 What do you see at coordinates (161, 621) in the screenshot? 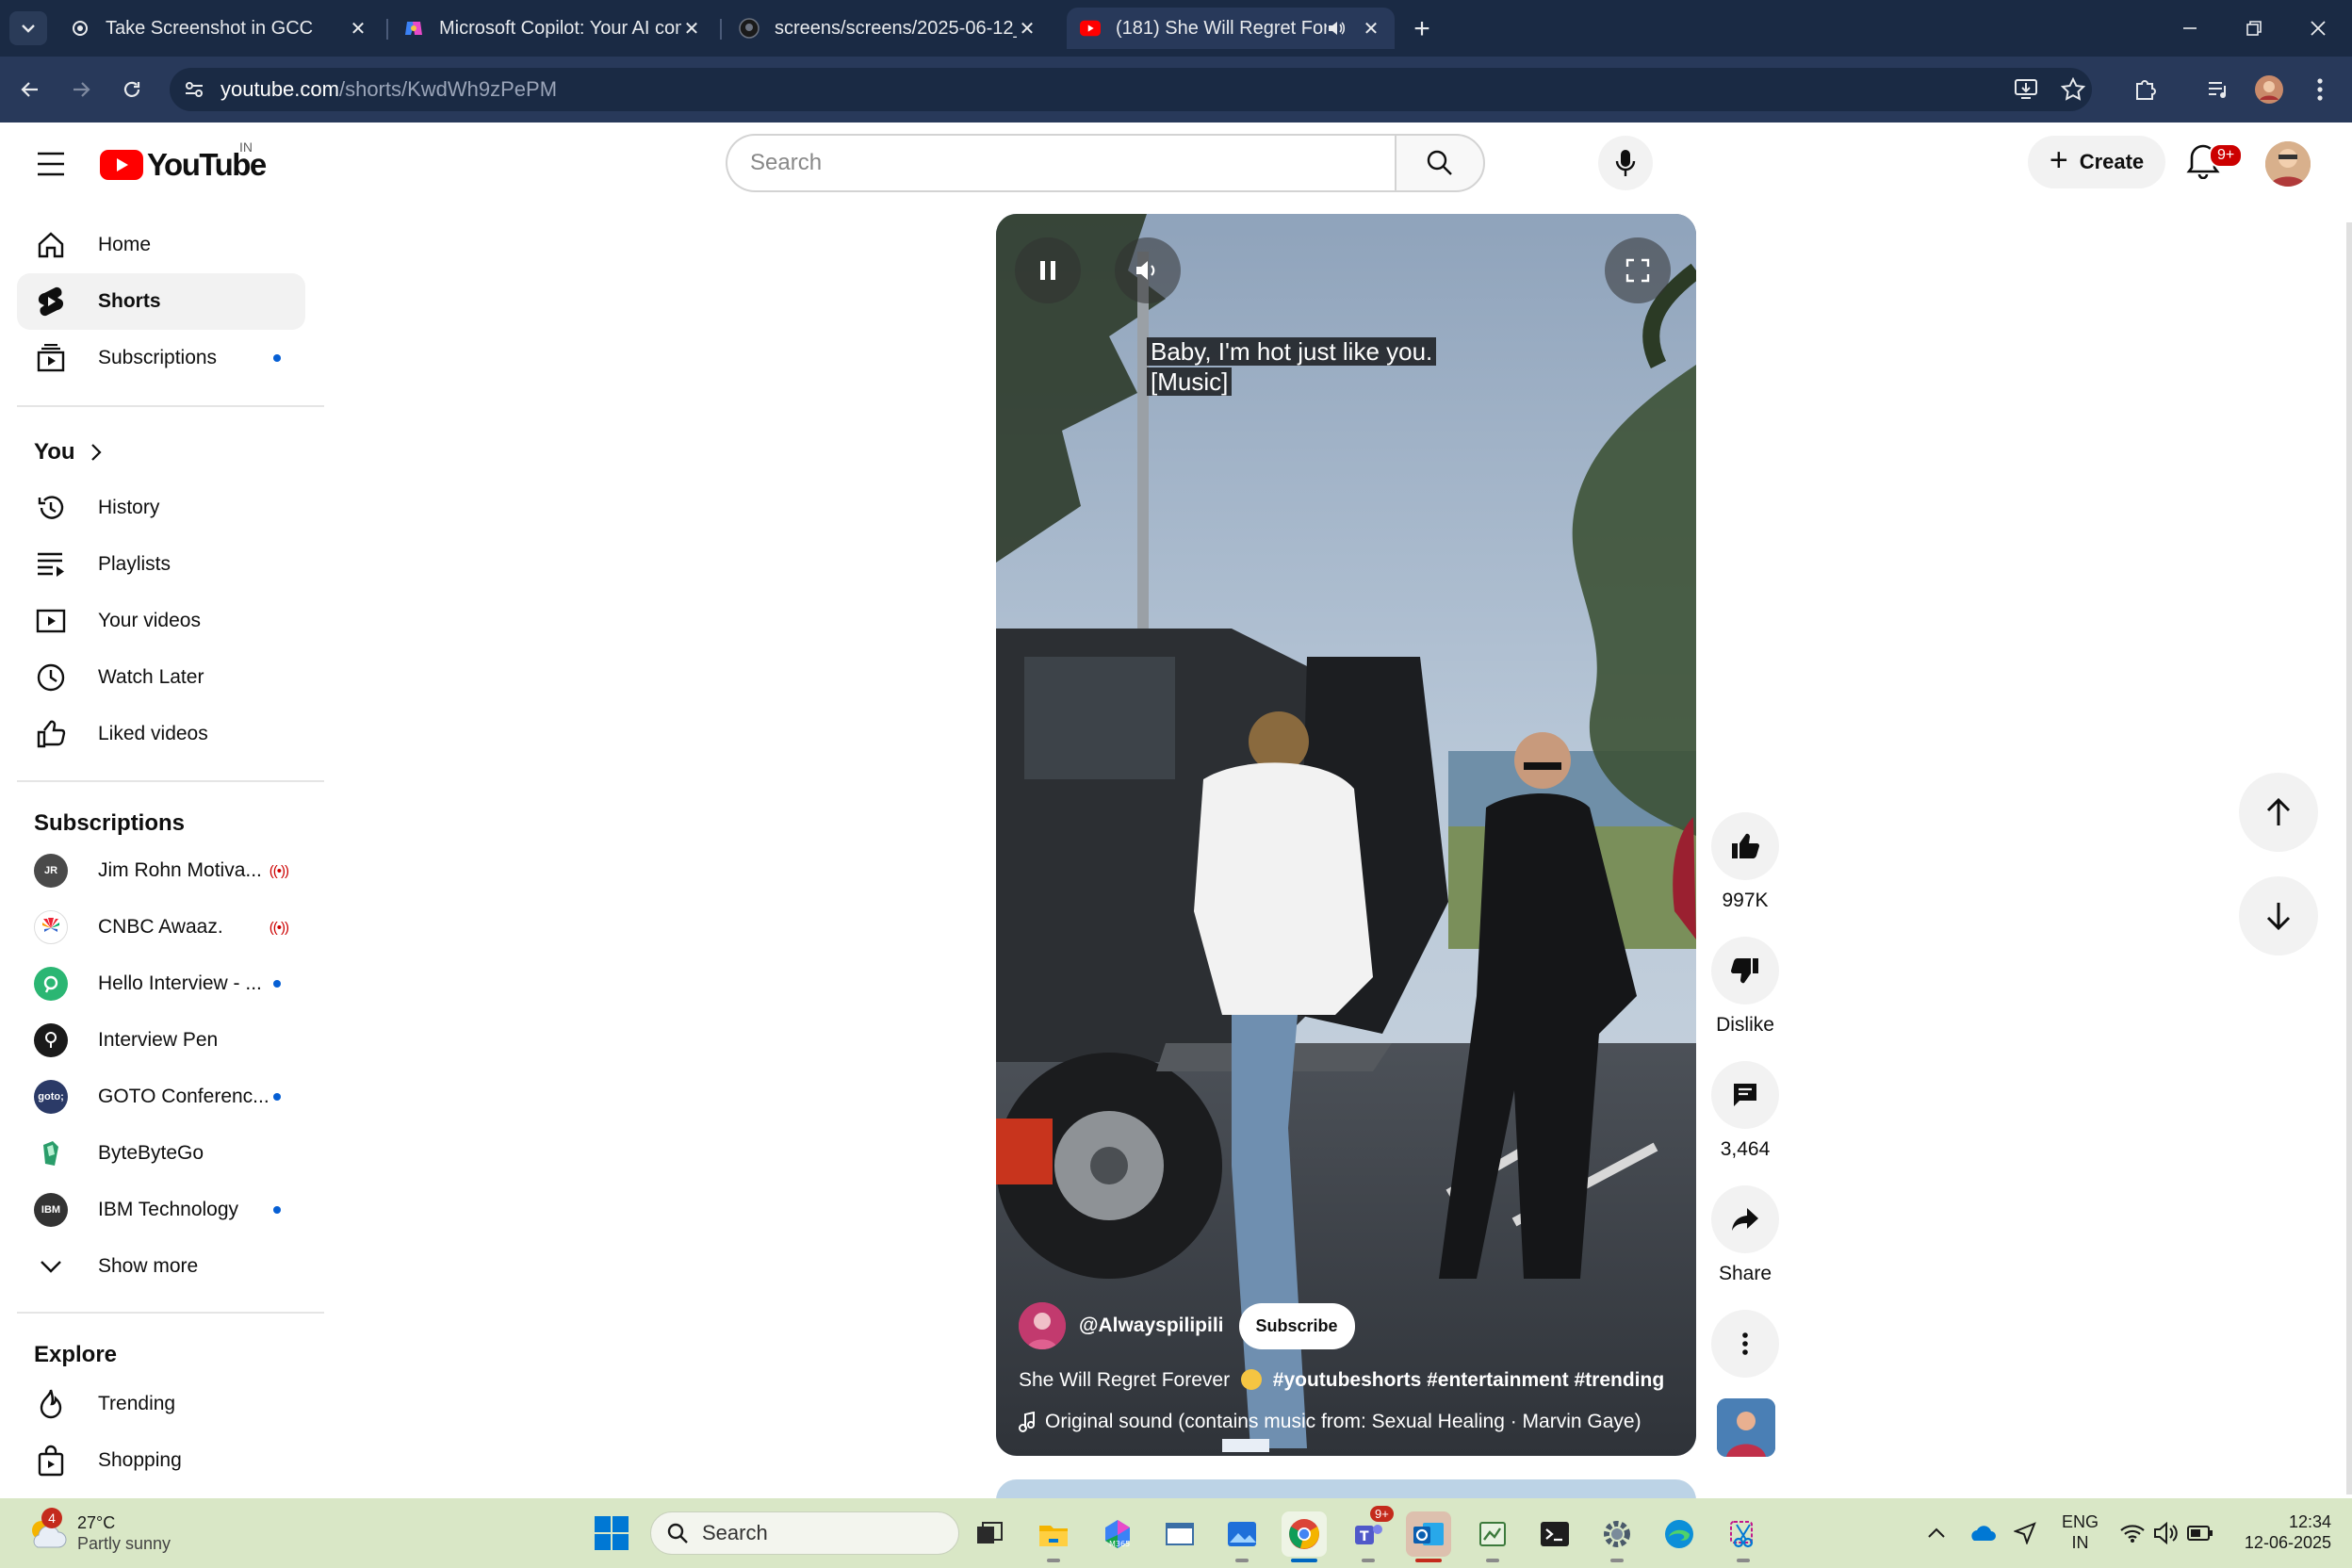
I see `sidebar-item-your-videos: Your videos` at bounding box center [161, 621].